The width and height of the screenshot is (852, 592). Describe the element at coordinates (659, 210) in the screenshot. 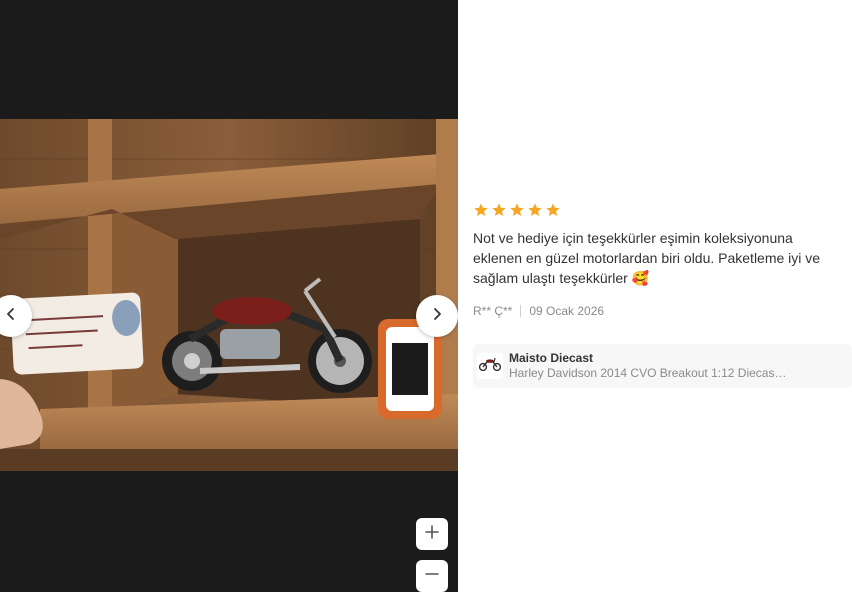

I see `star-rating` at that location.